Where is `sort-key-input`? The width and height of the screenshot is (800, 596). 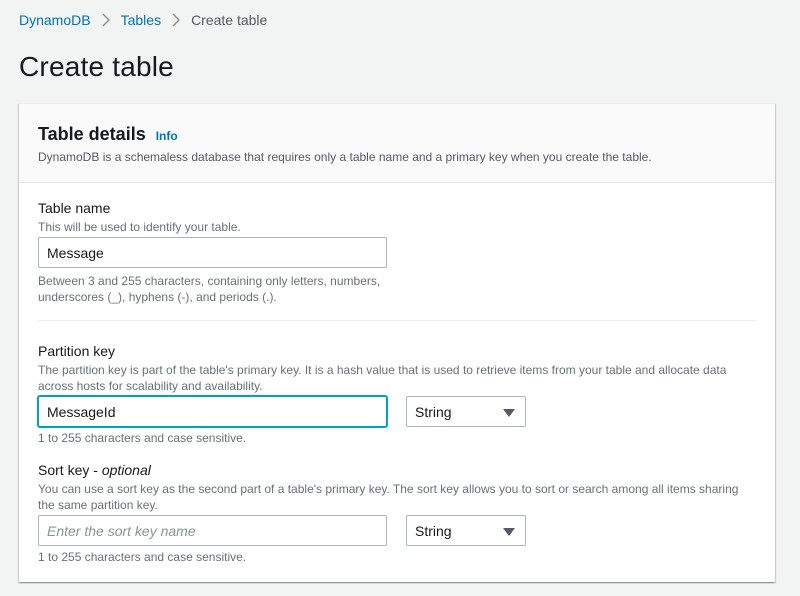
sort-key-input is located at coordinates (212, 530).